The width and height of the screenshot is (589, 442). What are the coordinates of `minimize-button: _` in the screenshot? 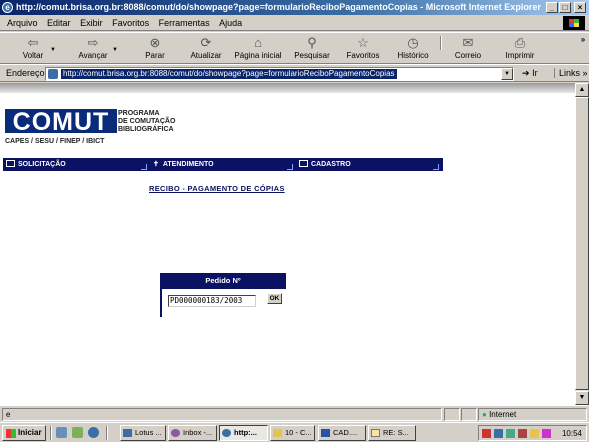 It's located at (552, 7).